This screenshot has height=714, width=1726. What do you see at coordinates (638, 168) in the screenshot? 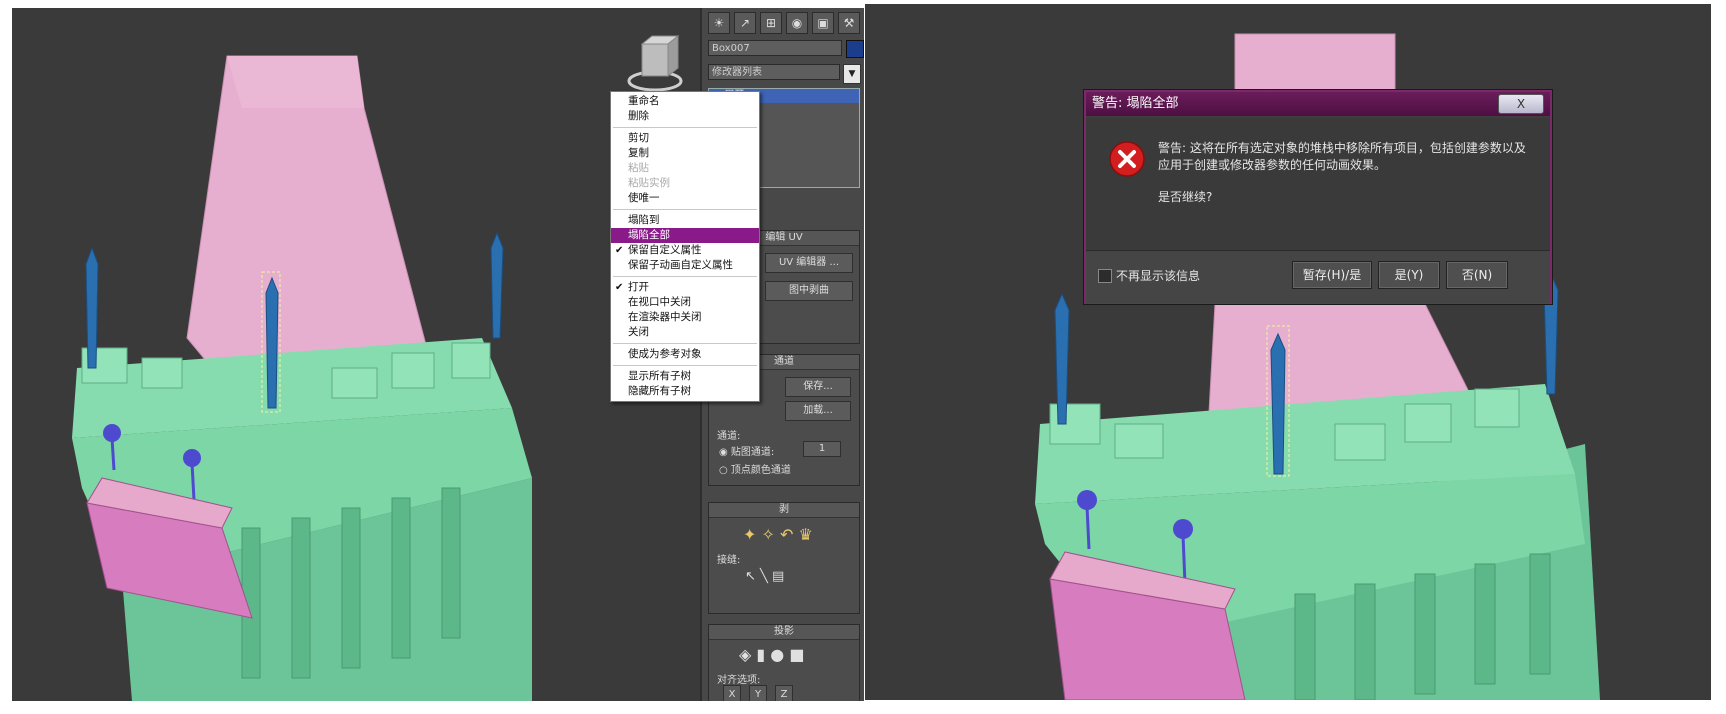
I see `menu-item-label: 粘贴` at bounding box center [638, 168].